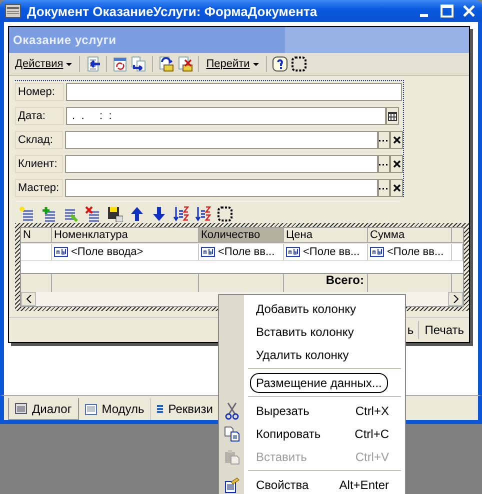 The image size is (482, 494). Describe the element at coordinates (372, 411) in the screenshot. I see `shortcut-label: Ctrl+X` at that location.